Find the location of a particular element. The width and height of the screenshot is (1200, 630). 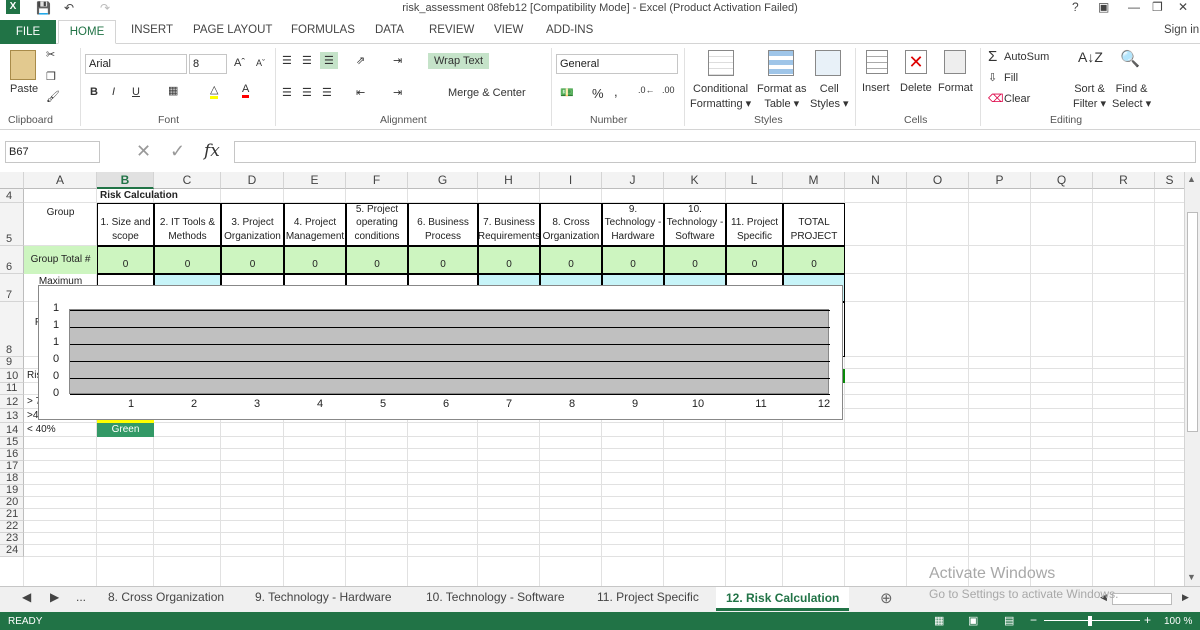

row-header: 4 is located at coordinates (12, 196).